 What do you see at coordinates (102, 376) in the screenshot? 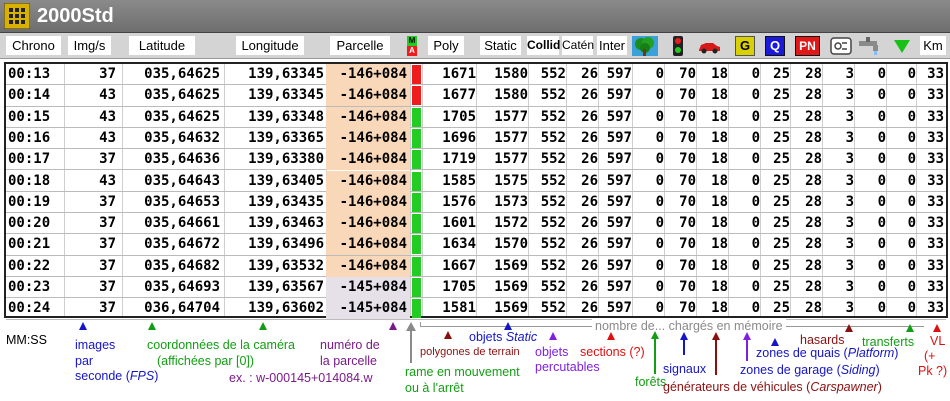
I see `annotation-text: seconde (` at bounding box center [102, 376].